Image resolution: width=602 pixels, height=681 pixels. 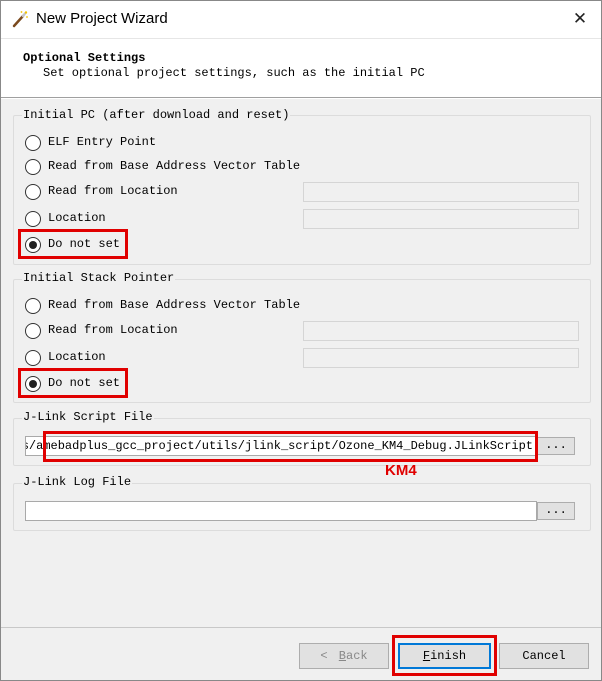 What do you see at coordinates (441, 192) in the screenshot?
I see `pc-read-location-field` at bounding box center [441, 192].